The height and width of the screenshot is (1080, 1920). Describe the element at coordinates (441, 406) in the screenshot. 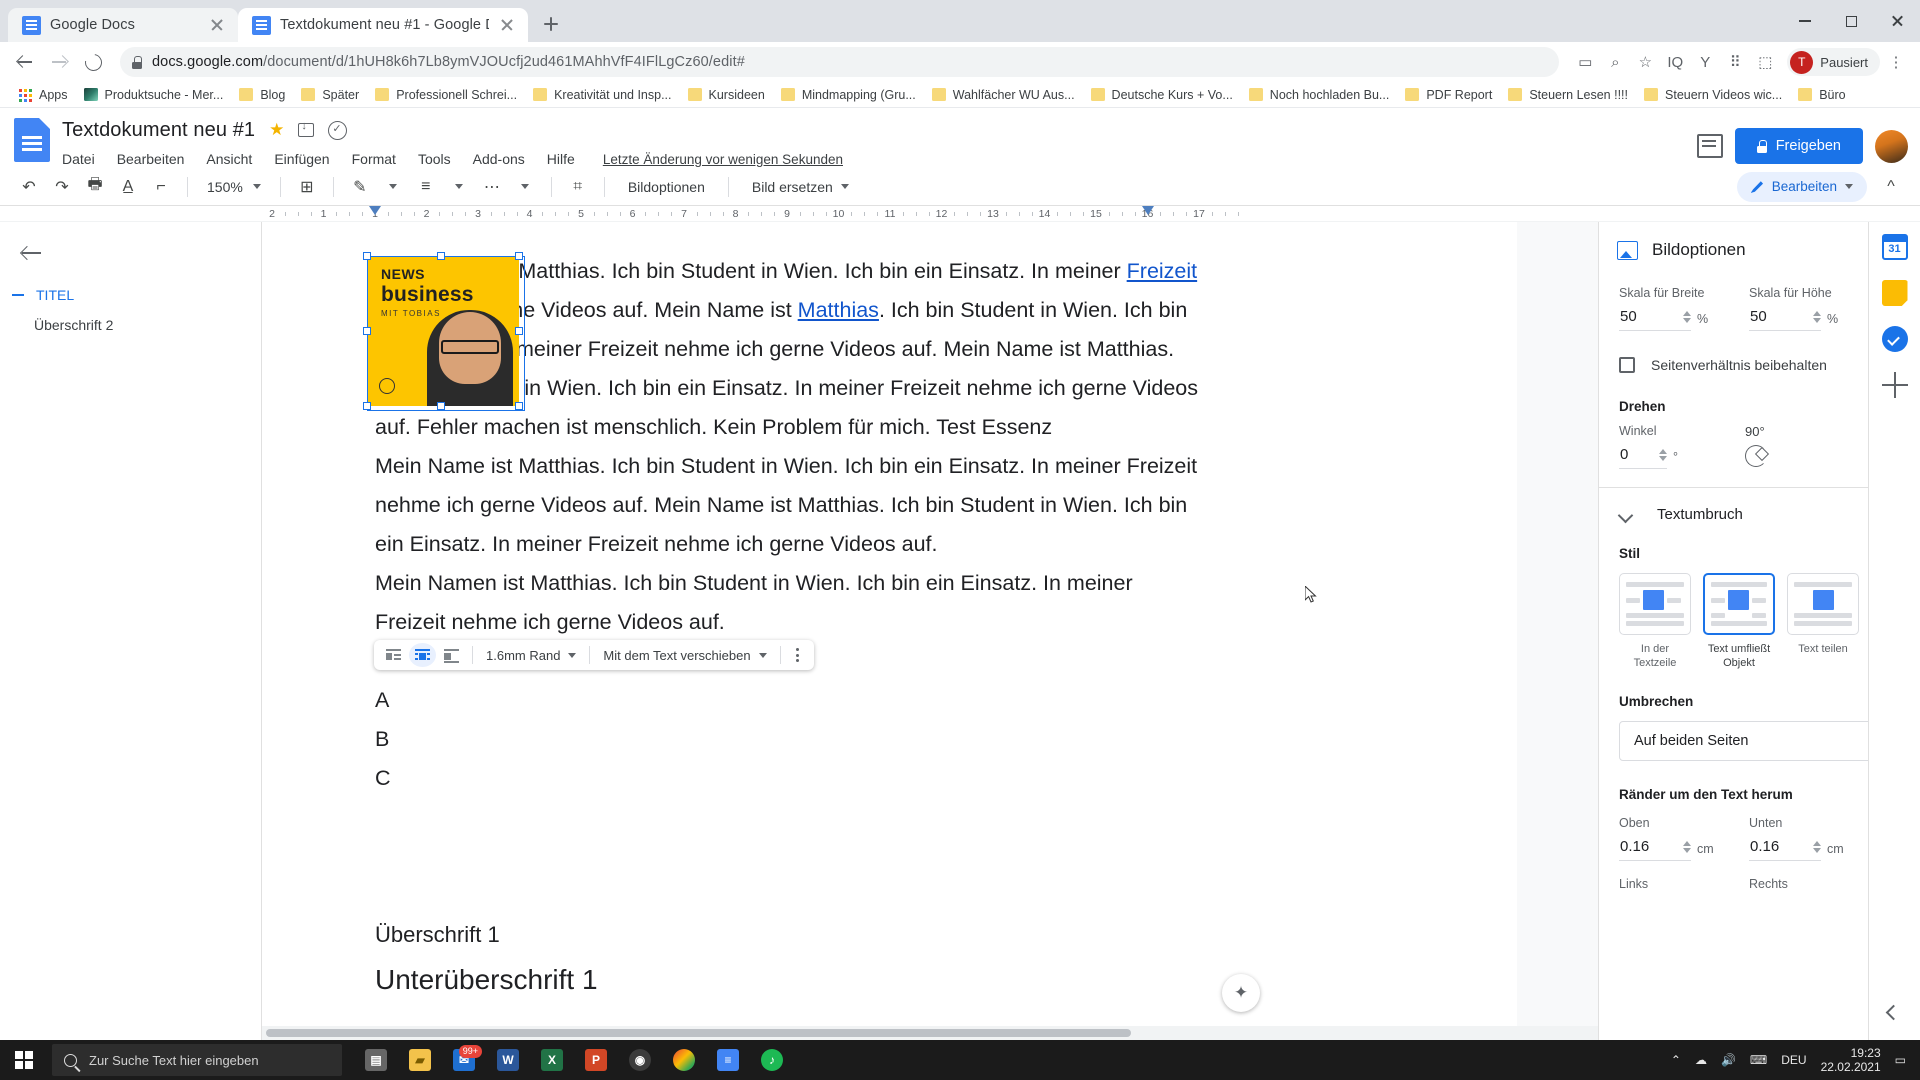

I see `resize-handle-bc` at that location.